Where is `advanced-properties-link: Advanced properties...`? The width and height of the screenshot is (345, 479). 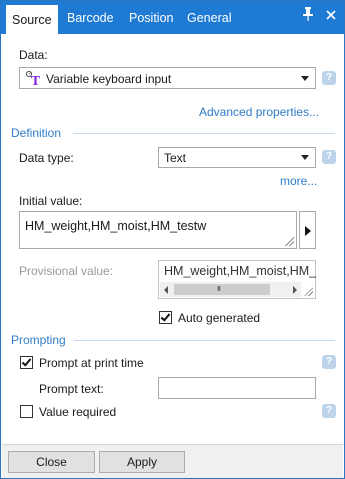 advanced-properties-link: Advanced properties... is located at coordinates (259, 112).